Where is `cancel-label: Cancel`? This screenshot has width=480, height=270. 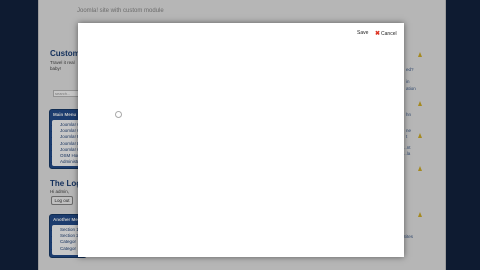
cancel-label: Cancel is located at coordinates (389, 34).